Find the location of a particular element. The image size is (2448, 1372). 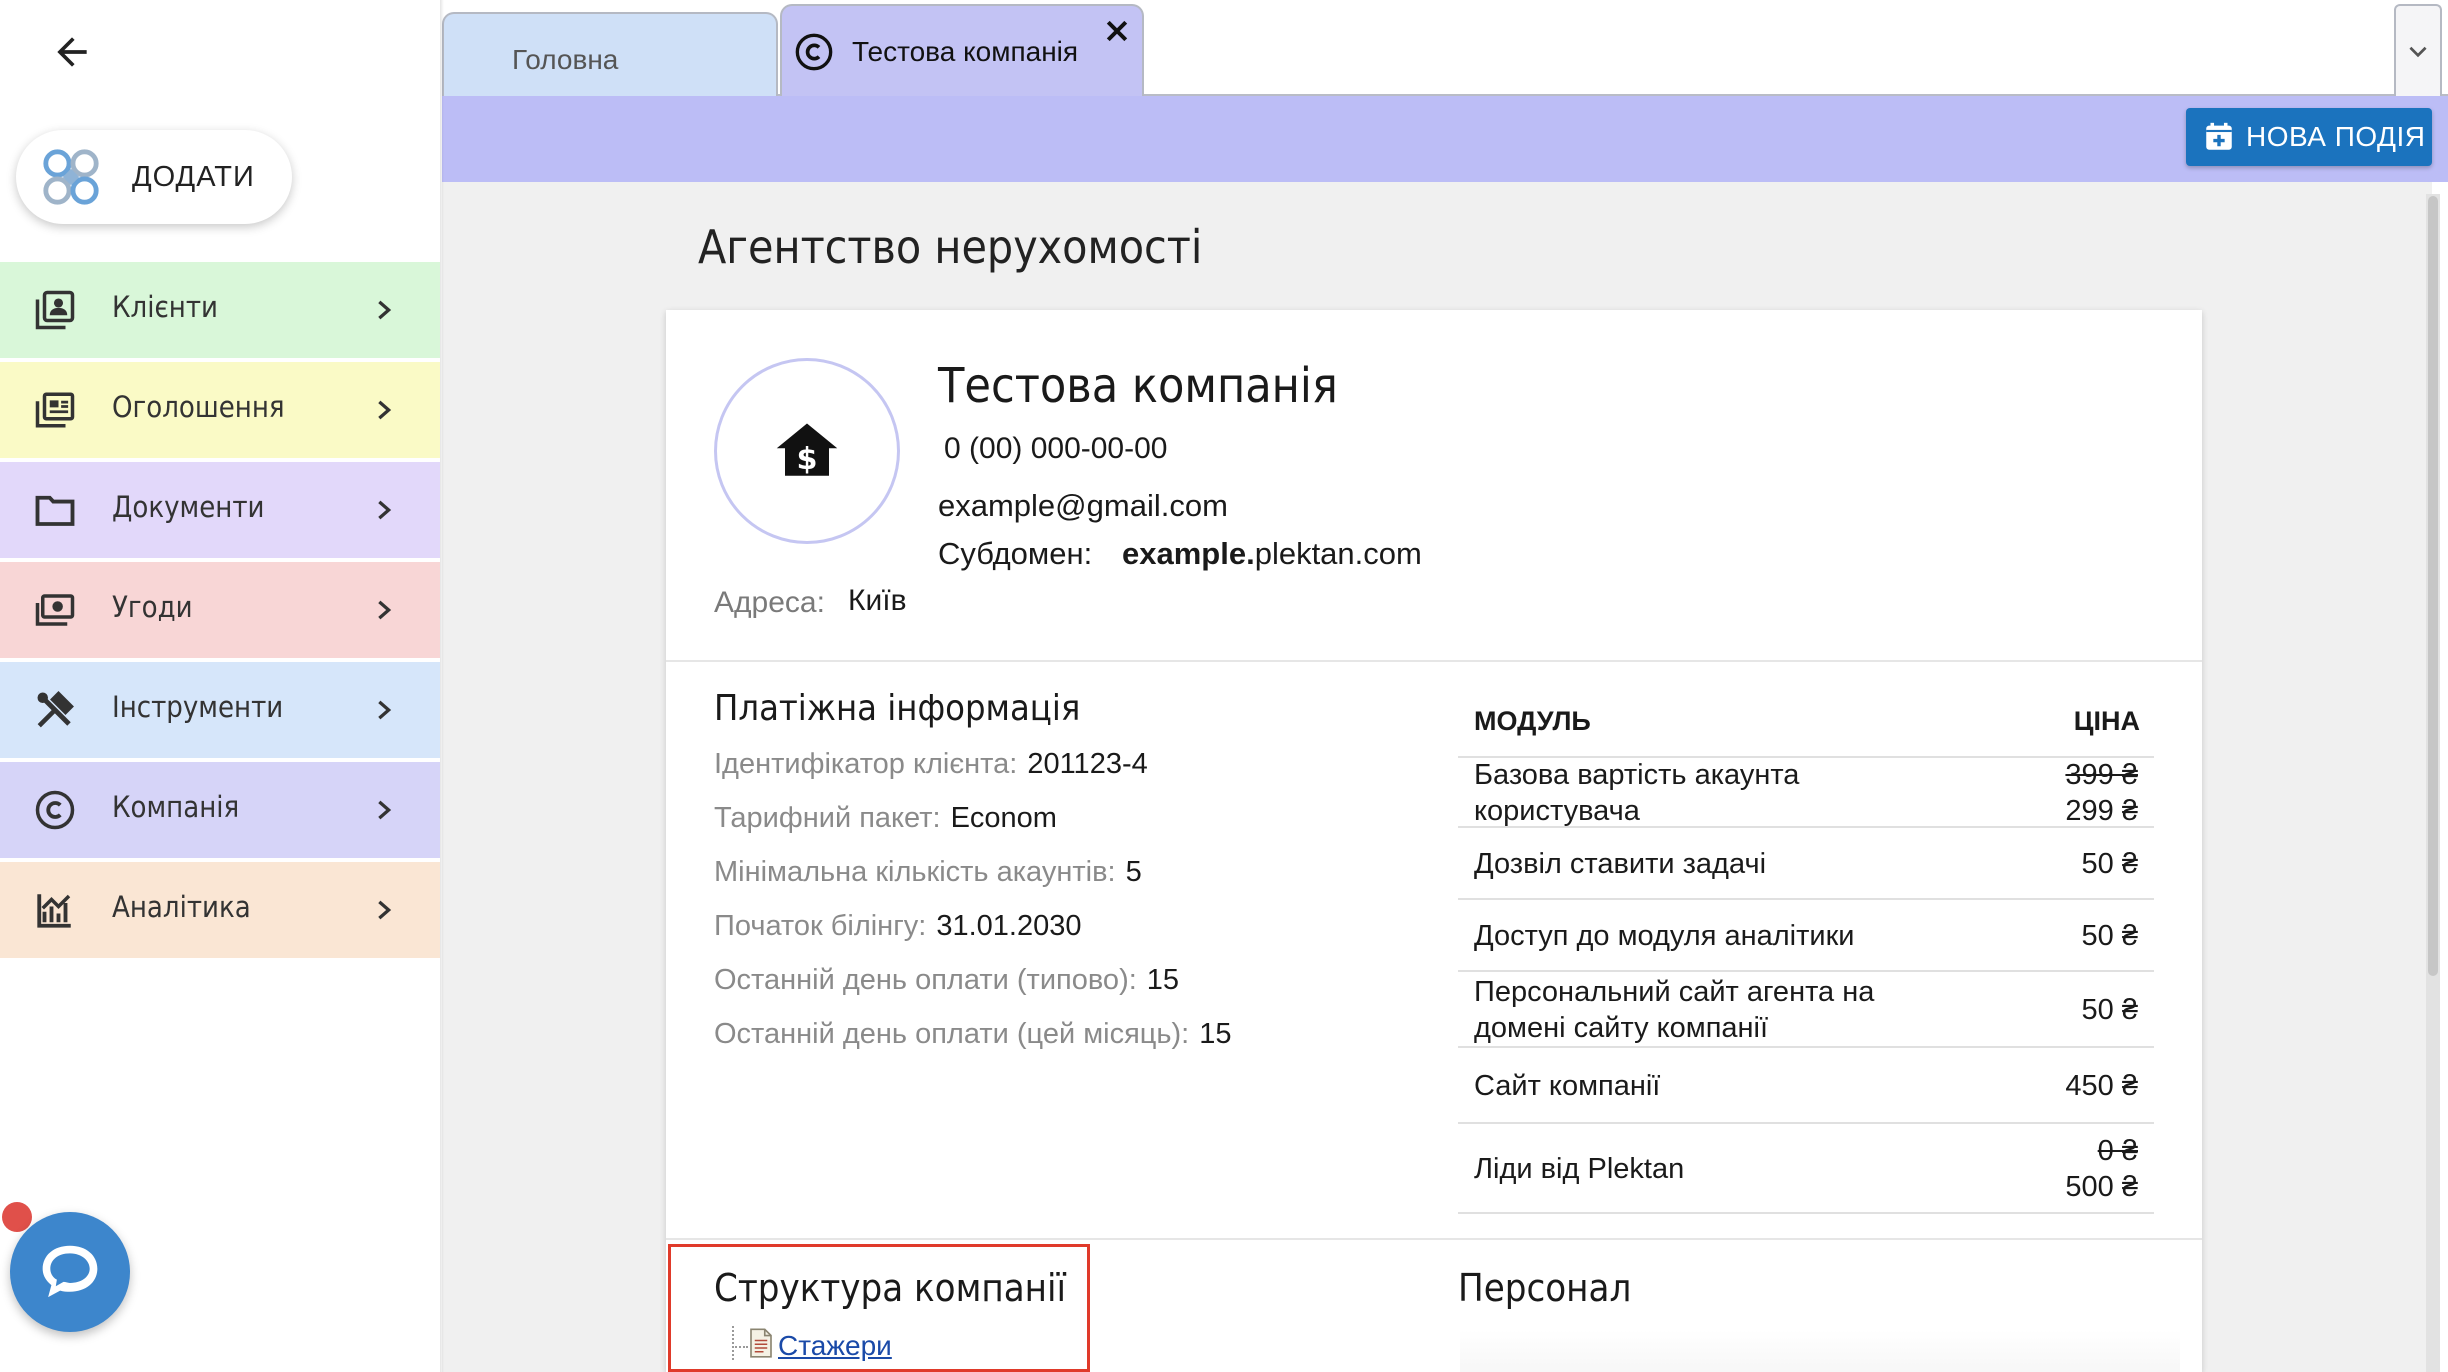

module-name-line: Доступ до модуля аналітики is located at coordinates (1664, 936).